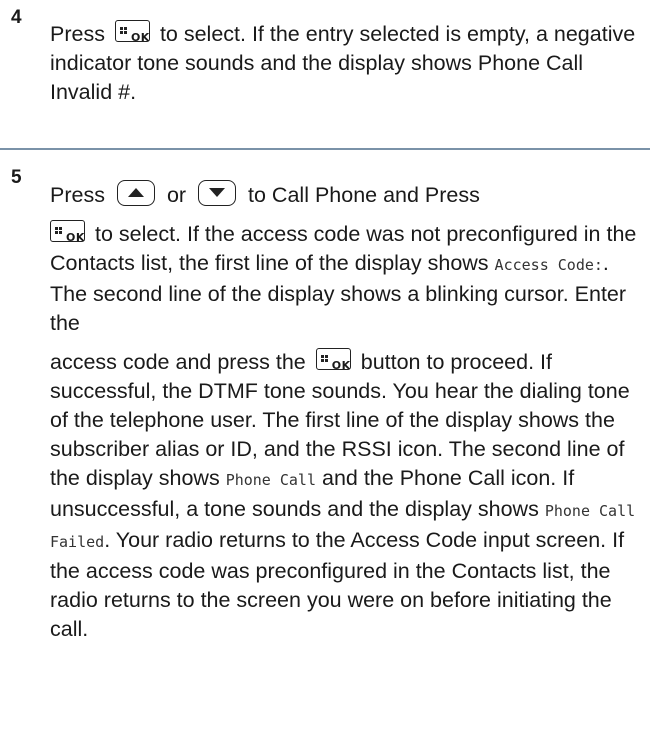 The image size is (650, 746). I want to click on step-number: 5, so click(16, 177).